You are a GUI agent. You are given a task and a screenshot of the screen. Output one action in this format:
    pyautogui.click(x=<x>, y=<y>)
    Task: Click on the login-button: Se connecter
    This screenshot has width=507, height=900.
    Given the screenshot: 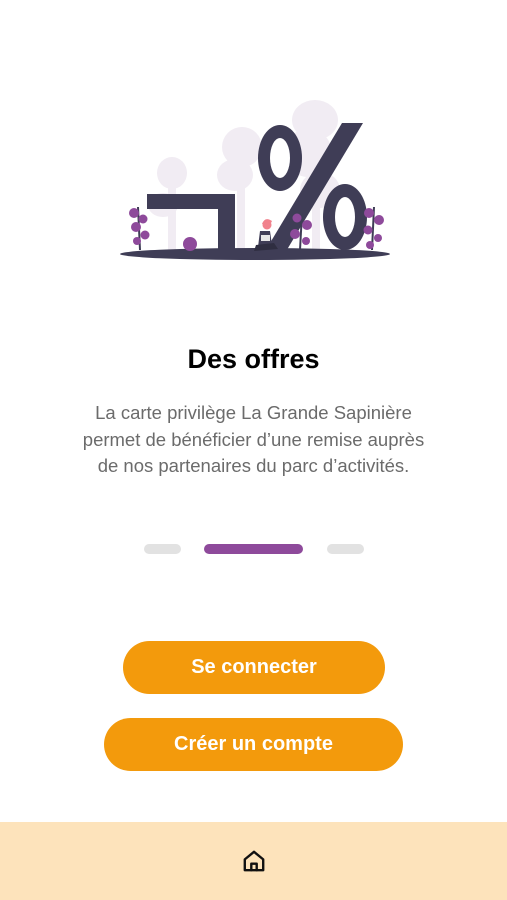 What is the action you would take?
    pyautogui.click(x=254, y=667)
    